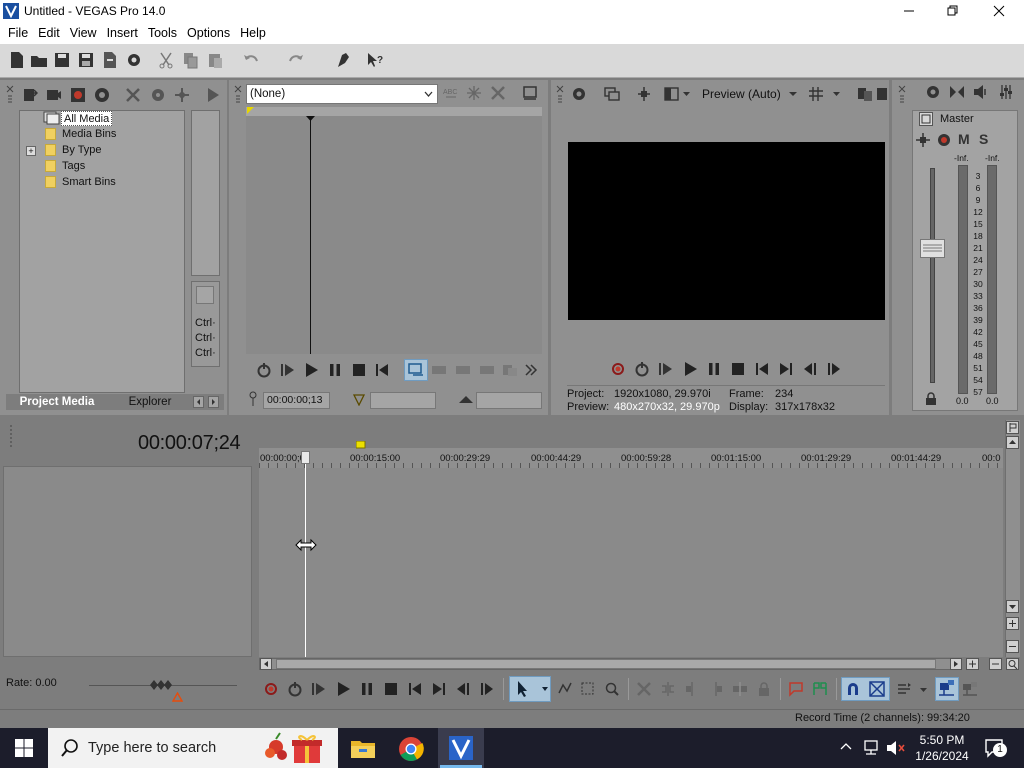  I want to click on get-media-from-web-icon, so click(102, 95).